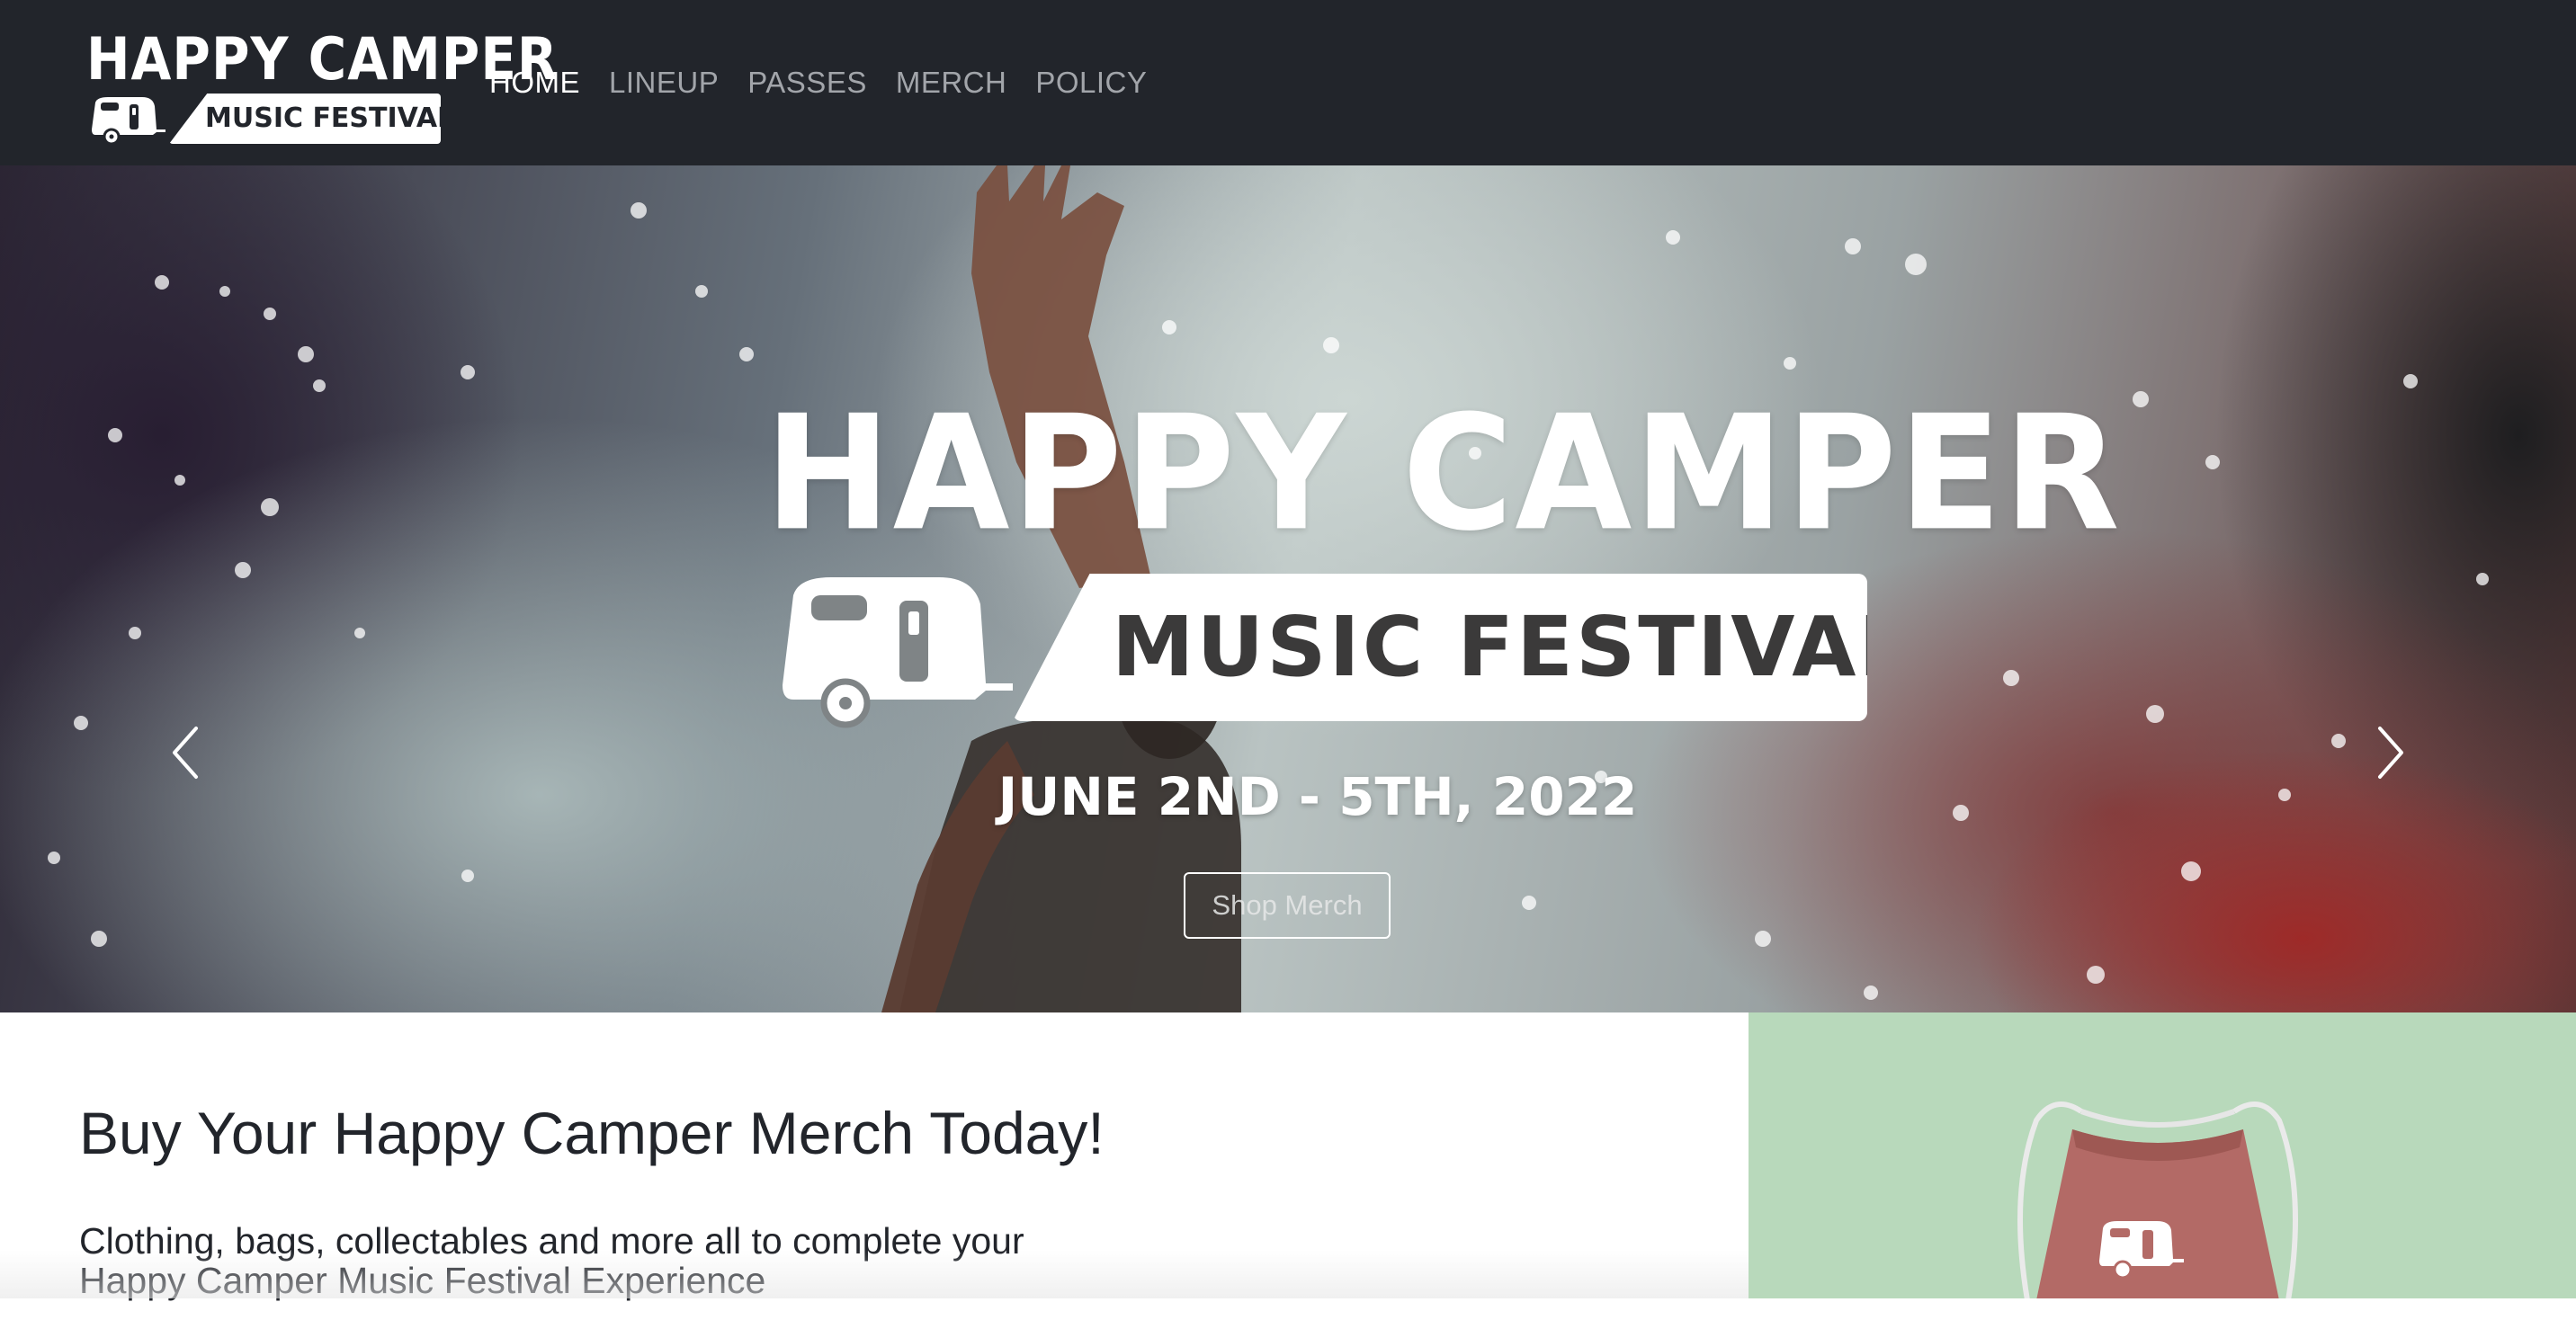  I want to click on brand-badge-text: MUSIC FESTIVAL, so click(330, 119).